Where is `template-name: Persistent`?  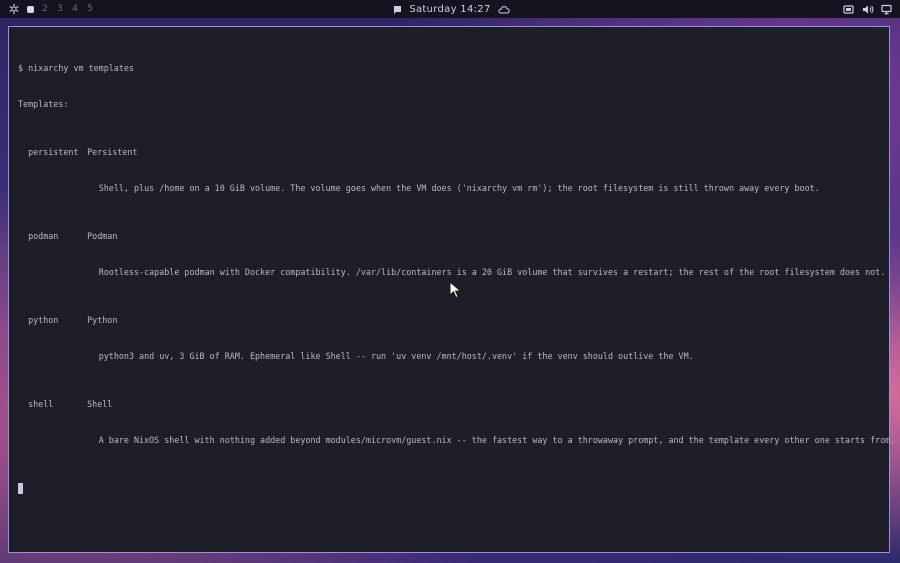 template-name: Persistent is located at coordinates (112, 152).